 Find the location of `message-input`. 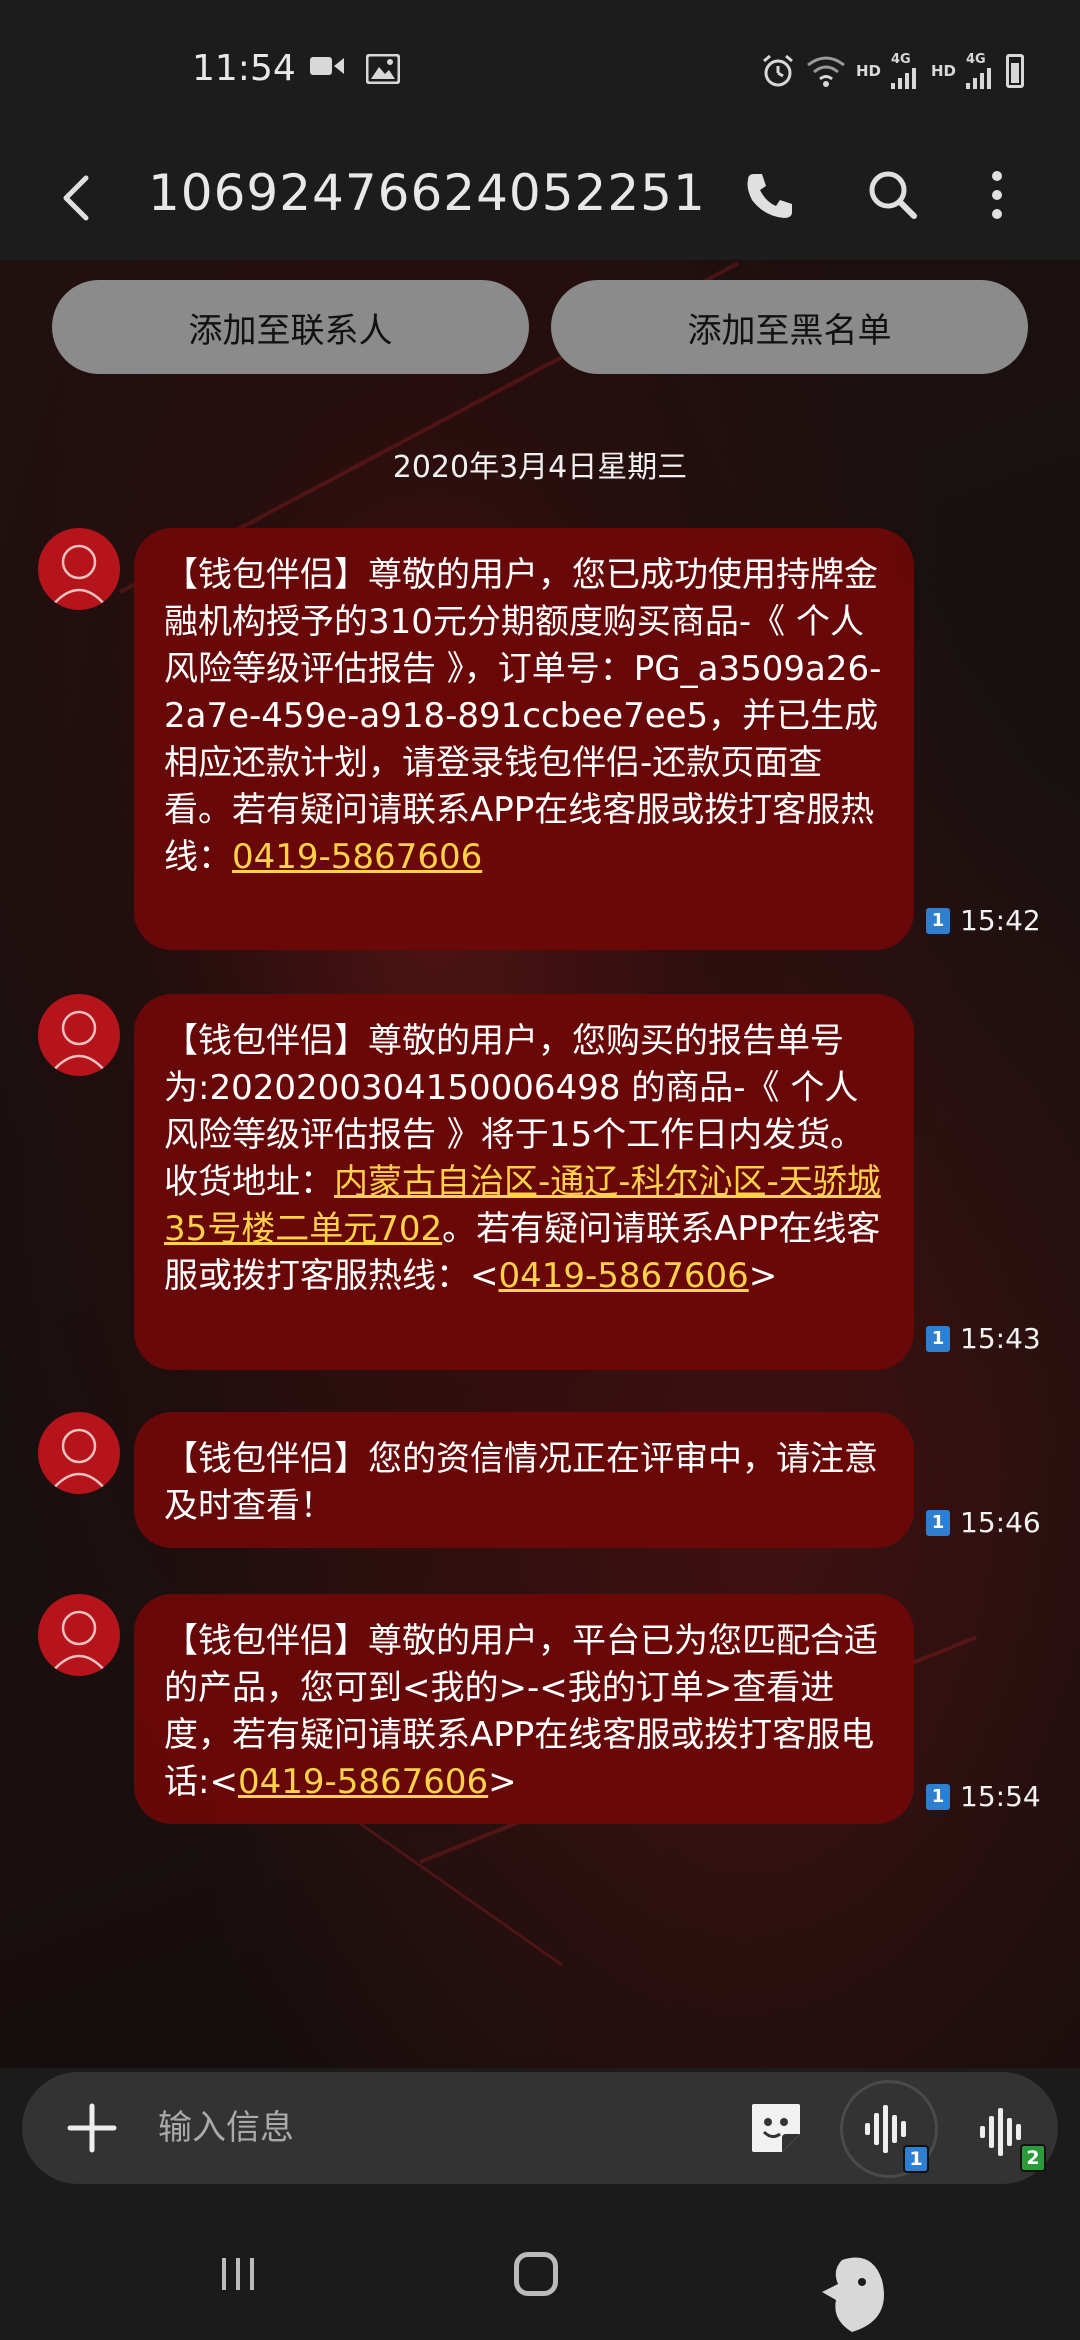

message-input is located at coordinates (438, 2128).